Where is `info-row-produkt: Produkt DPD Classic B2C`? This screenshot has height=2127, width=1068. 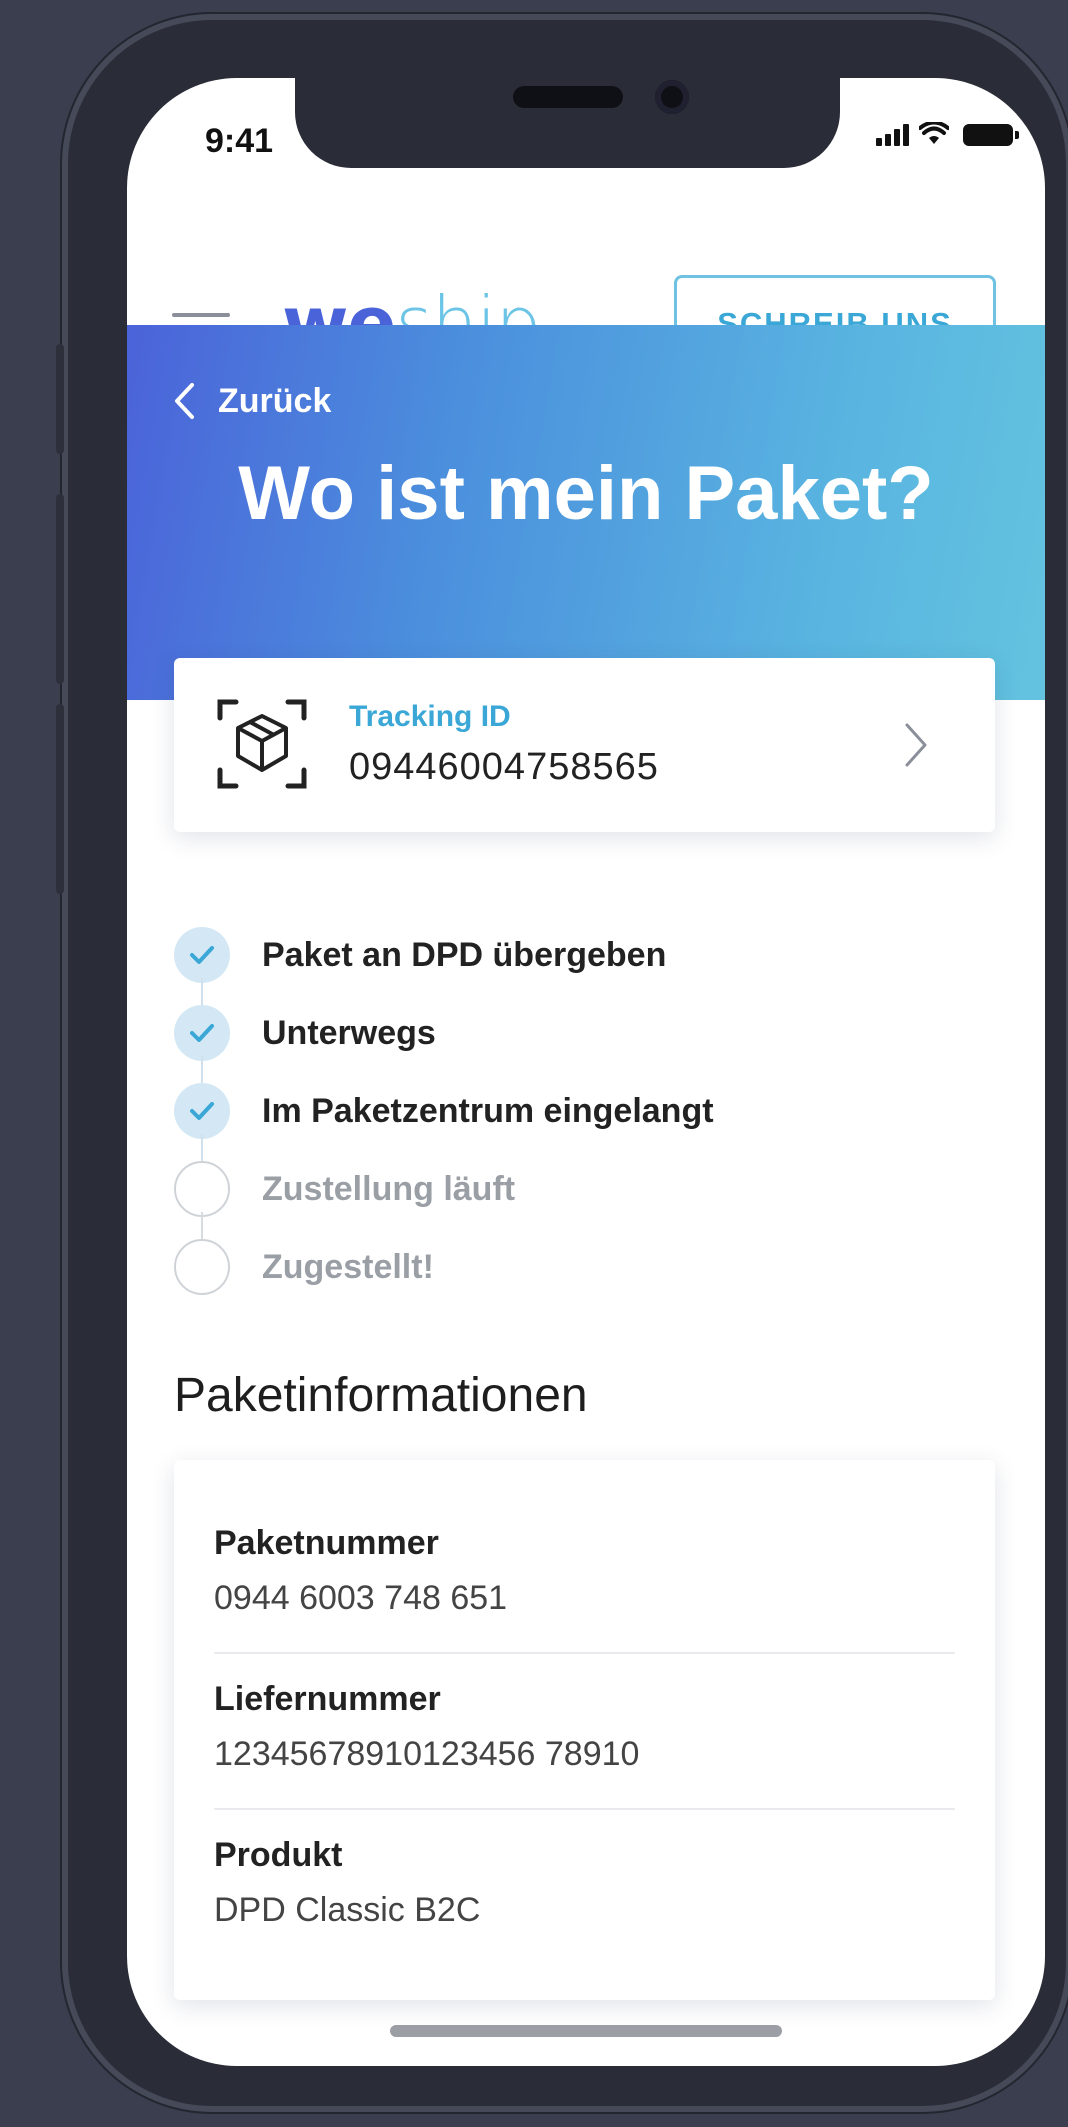
info-row-produkt: Produkt DPD Classic B2C is located at coordinates (584, 1883).